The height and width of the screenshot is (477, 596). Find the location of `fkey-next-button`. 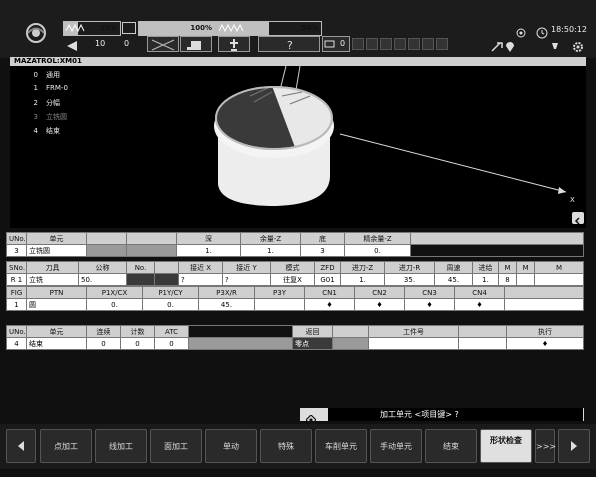

fkey-next-button is located at coordinates (574, 446).